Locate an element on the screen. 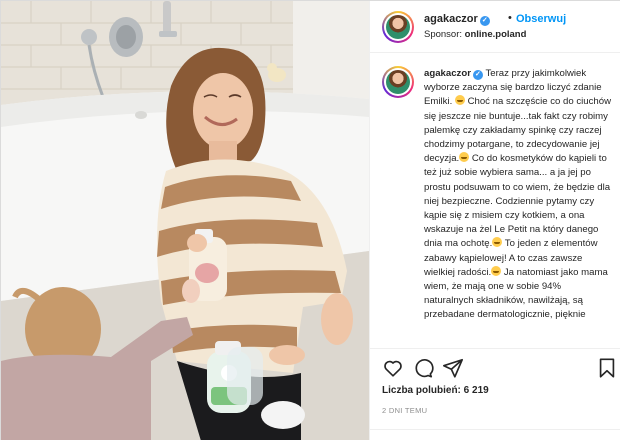 This screenshot has width=620, height=440. author-username: agakaczor ✓ is located at coordinates (457, 19).